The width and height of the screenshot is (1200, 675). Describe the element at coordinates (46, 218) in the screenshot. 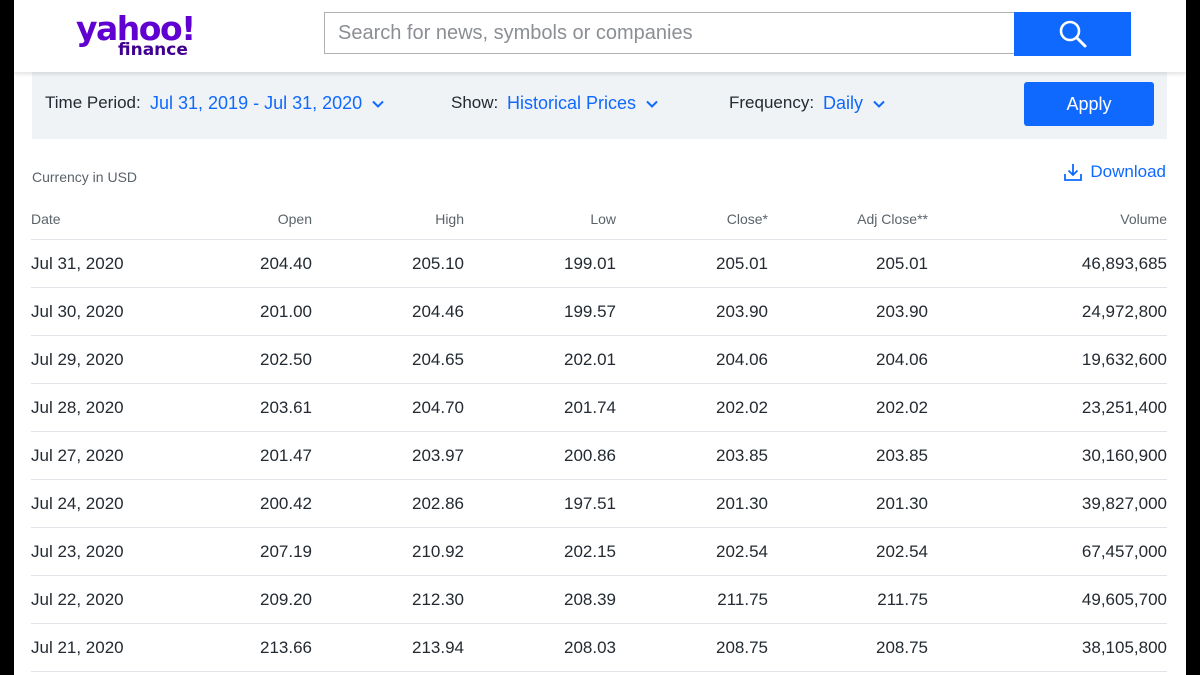

I see `header-date: Date` at that location.